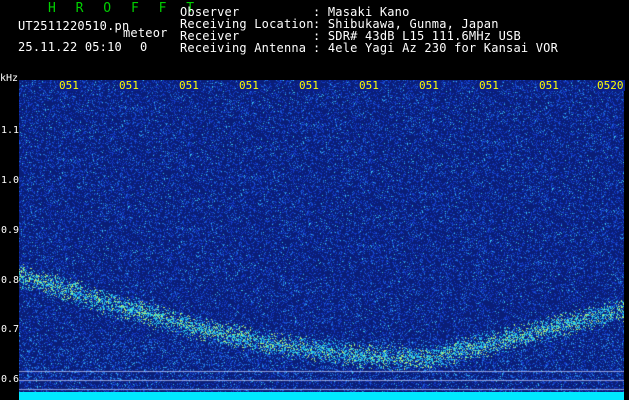 The height and width of the screenshot is (400, 629). Describe the element at coordinates (9, 329) in the screenshot. I see `y-tick: 0.7` at that location.